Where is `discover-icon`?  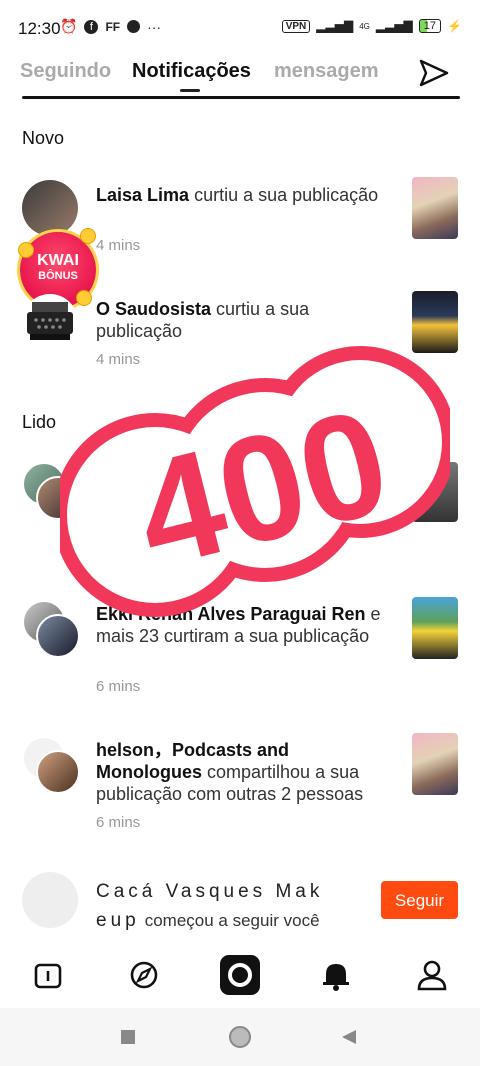
discover-icon is located at coordinates (144, 975).